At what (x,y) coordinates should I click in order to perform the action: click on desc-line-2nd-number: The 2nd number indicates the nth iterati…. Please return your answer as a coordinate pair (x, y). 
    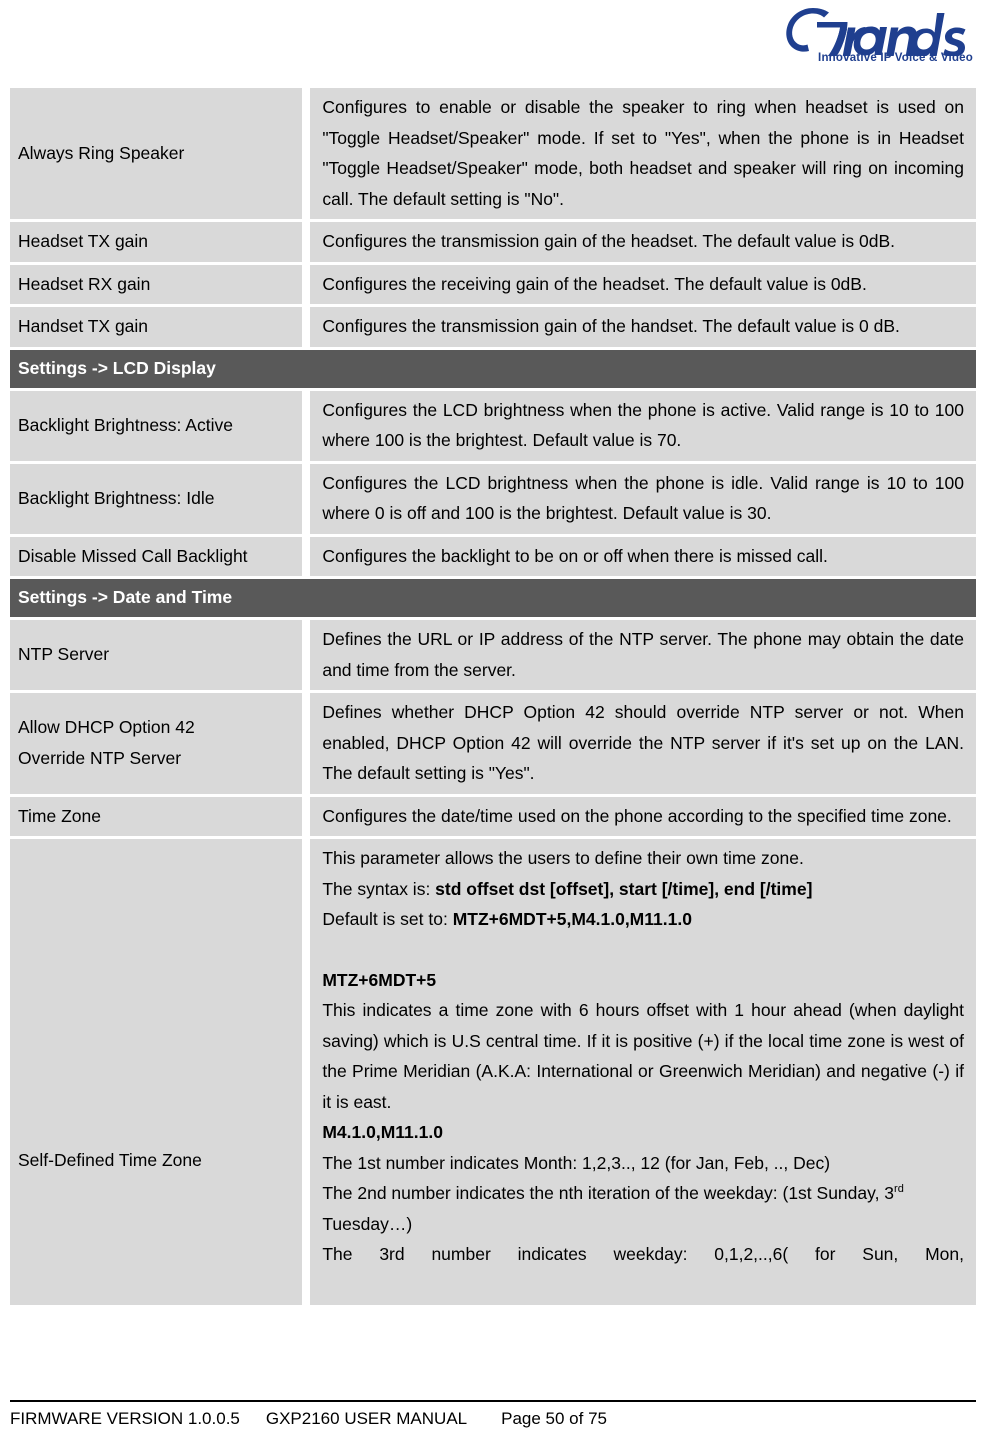
    Looking at the image, I should click on (643, 1208).